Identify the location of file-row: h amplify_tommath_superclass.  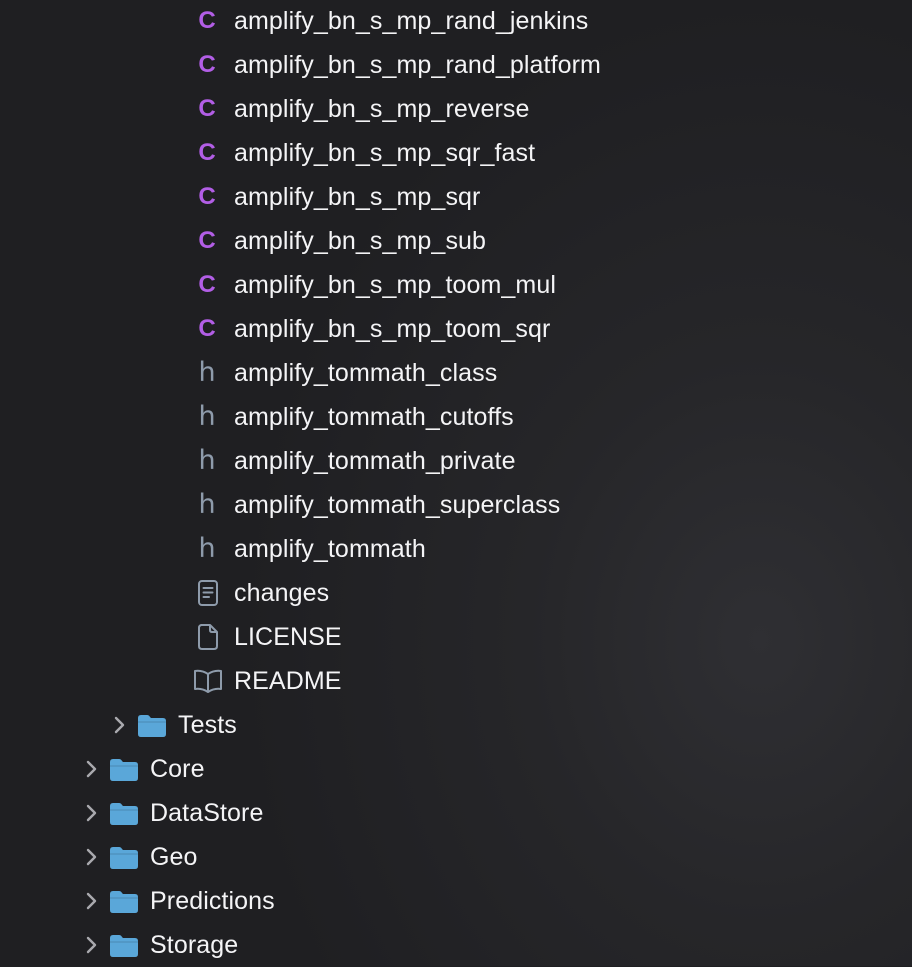
(456, 505).